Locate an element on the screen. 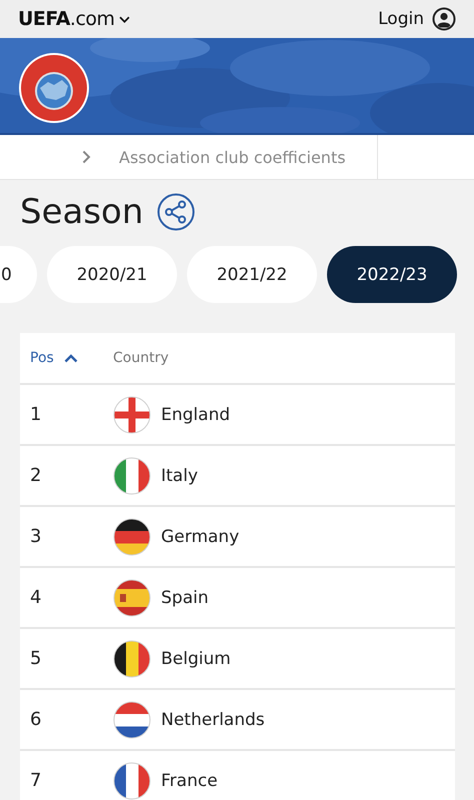 The height and width of the screenshot is (800, 474). country-cell: Belgium is located at coordinates (196, 658).